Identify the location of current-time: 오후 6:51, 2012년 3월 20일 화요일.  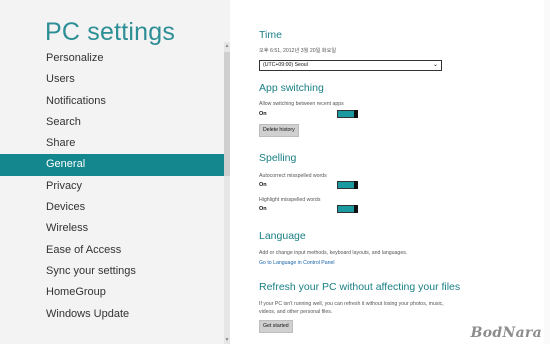
(298, 51).